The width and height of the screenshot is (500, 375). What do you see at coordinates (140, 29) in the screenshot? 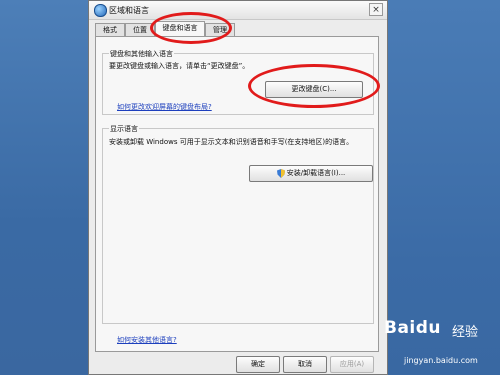
I see `tab-location: 位置` at bounding box center [140, 29].